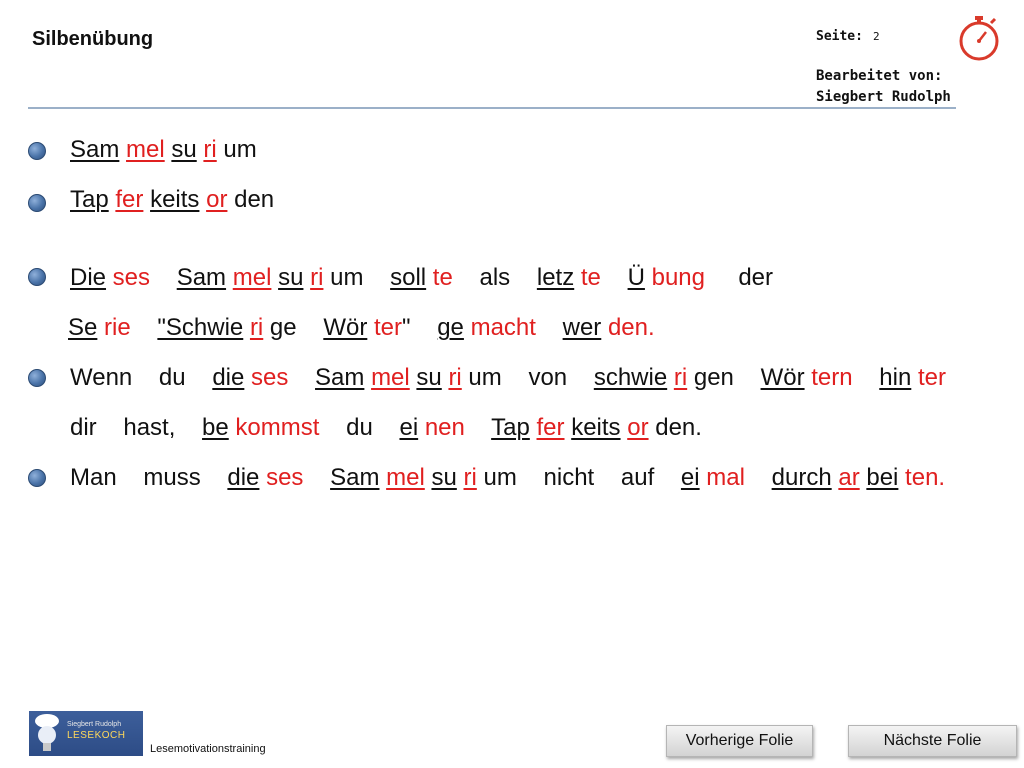  Describe the element at coordinates (876, 36) in the screenshot. I see `page-number: 2` at that location.